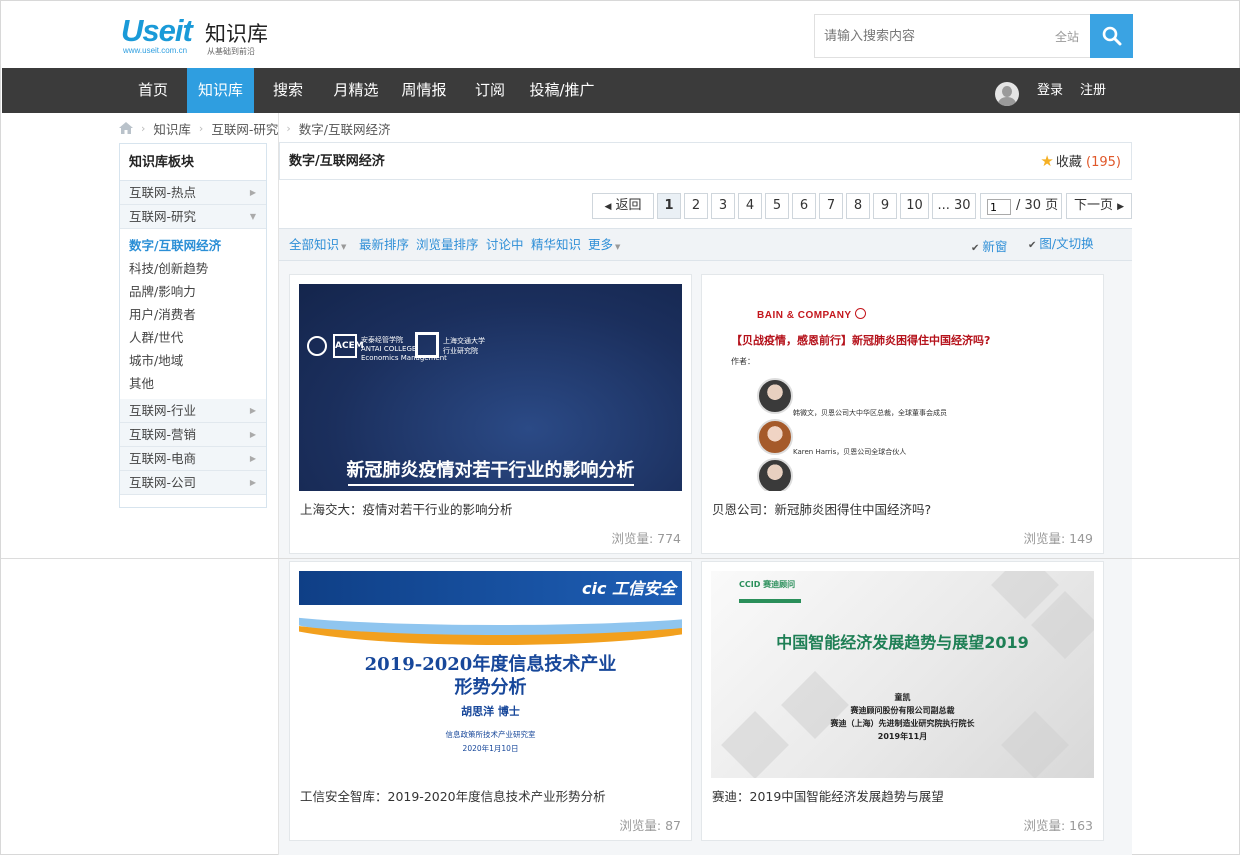 This screenshot has width=1240, height=855. What do you see at coordinates (821, 508) in the screenshot?
I see `card-title: 贝恩公司：新冠肺炎困得住中国经济吗?` at bounding box center [821, 508].